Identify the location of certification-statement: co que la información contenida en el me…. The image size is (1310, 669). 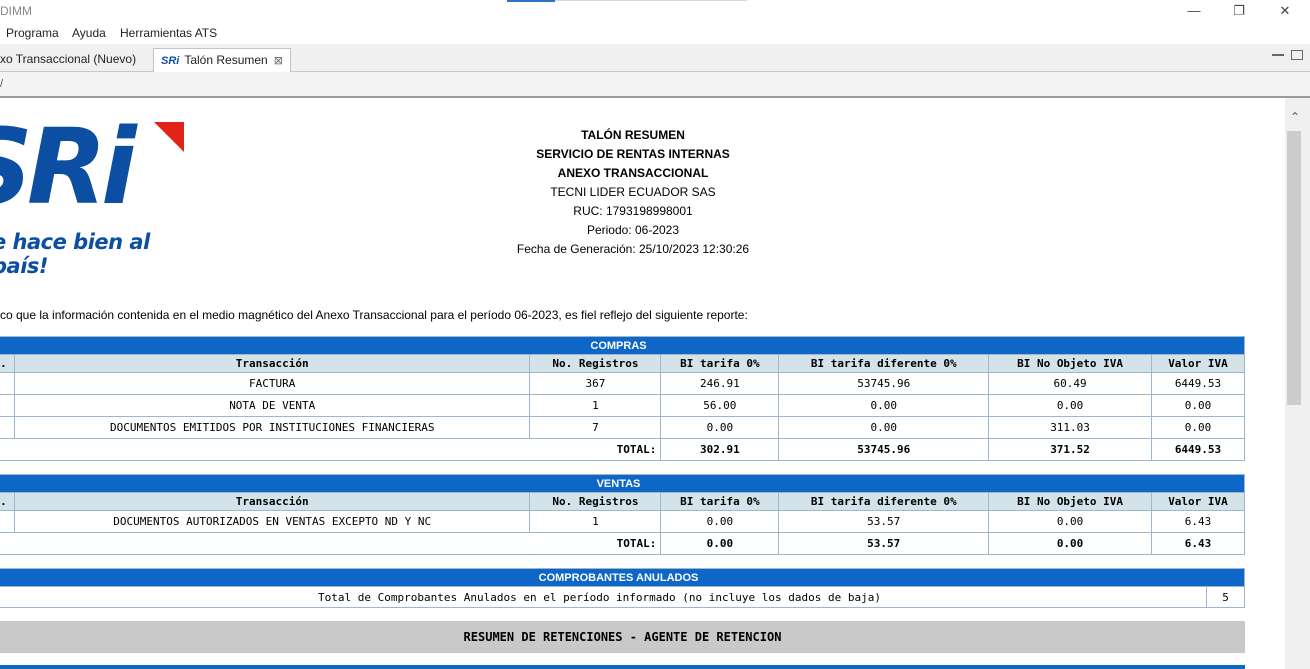
(374, 315).